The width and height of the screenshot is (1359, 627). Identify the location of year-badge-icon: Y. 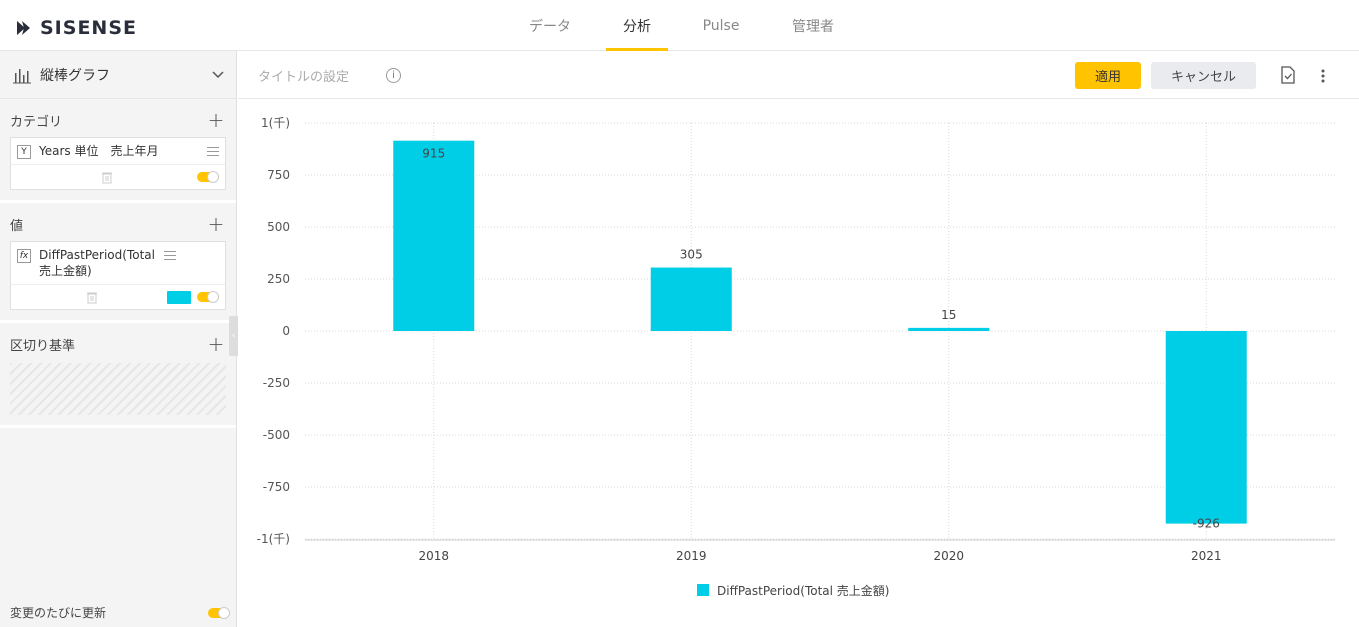
(24, 152).